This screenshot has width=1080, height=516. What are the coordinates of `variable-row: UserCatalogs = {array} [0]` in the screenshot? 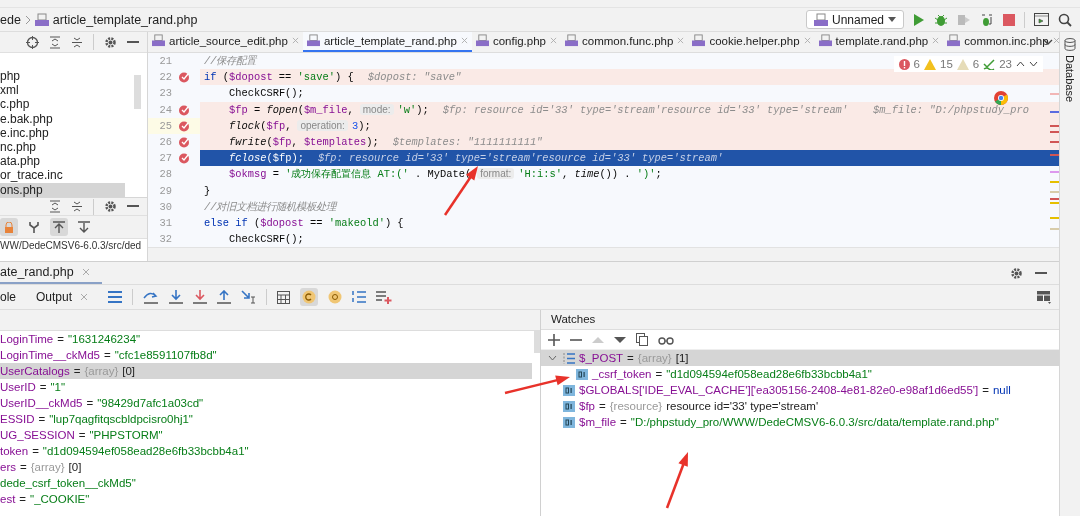 It's located at (266, 371).